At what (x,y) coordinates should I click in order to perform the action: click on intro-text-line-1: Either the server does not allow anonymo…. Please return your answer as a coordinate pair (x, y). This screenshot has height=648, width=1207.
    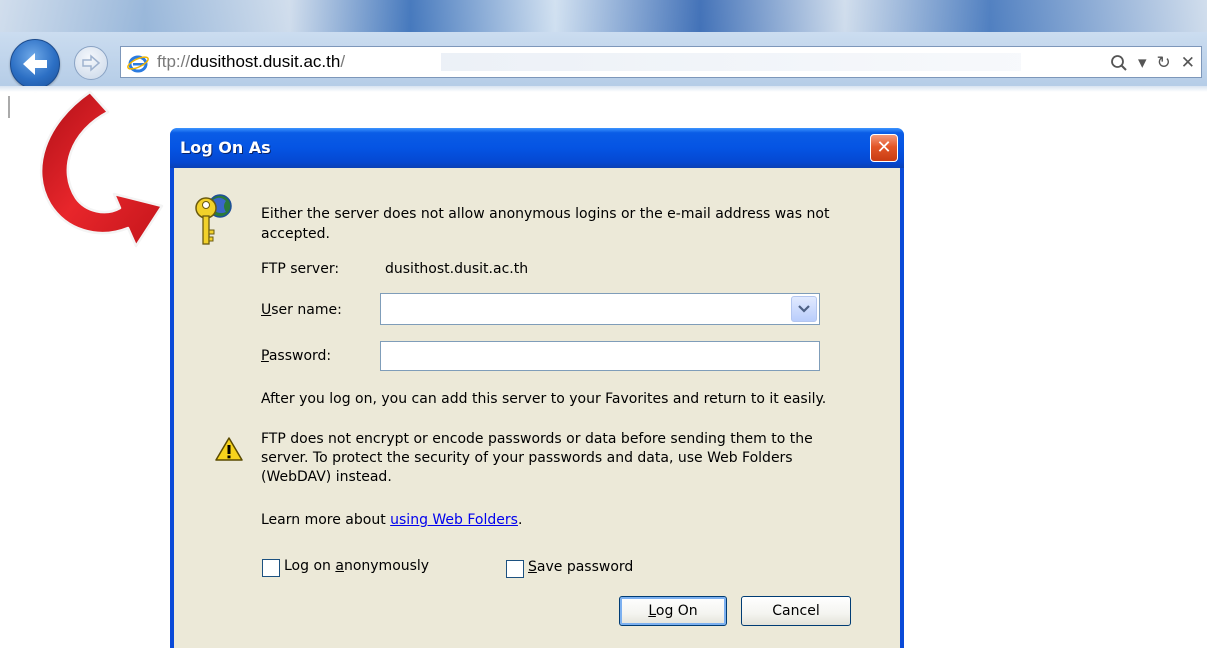
    Looking at the image, I should click on (545, 214).